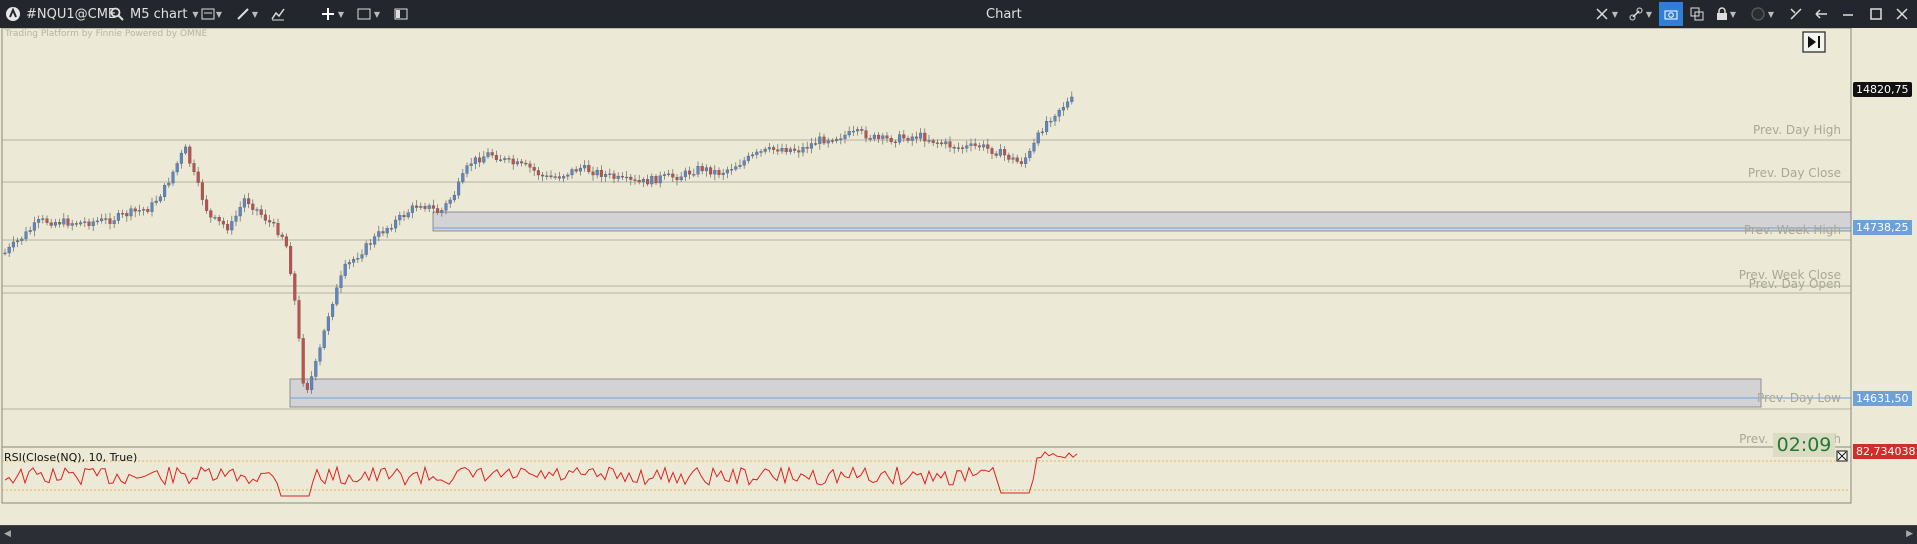 This screenshot has width=1917, height=544. I want to click on scroll-to-end-button, so click(1814, 42).